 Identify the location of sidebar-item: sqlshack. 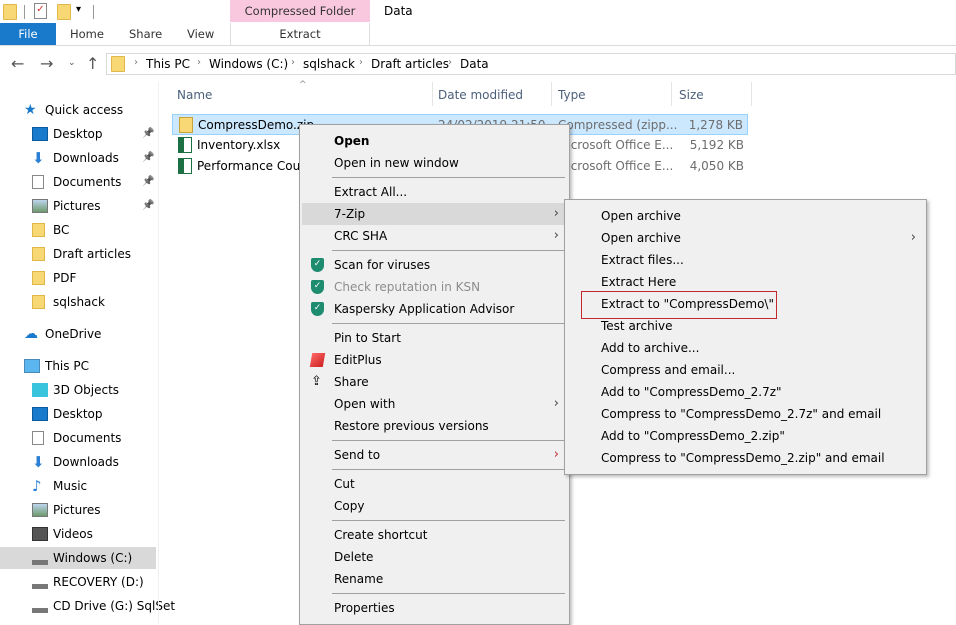
(78, 302).